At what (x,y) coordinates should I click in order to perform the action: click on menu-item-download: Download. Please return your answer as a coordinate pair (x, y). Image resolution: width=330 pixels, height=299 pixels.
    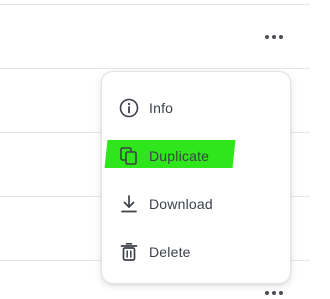
    Looking at the image, I should click on (196, 204).